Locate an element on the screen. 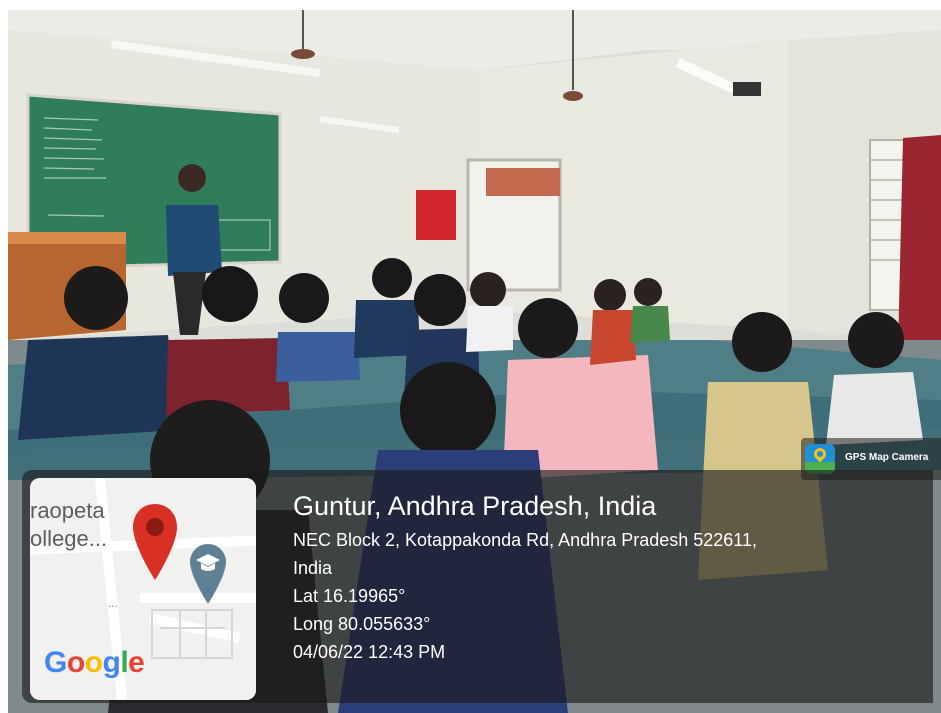 This screenshot has width=941, height=713. location-title: Guntur, Andhra Pradesh, India is located at coordinates (475, 506).